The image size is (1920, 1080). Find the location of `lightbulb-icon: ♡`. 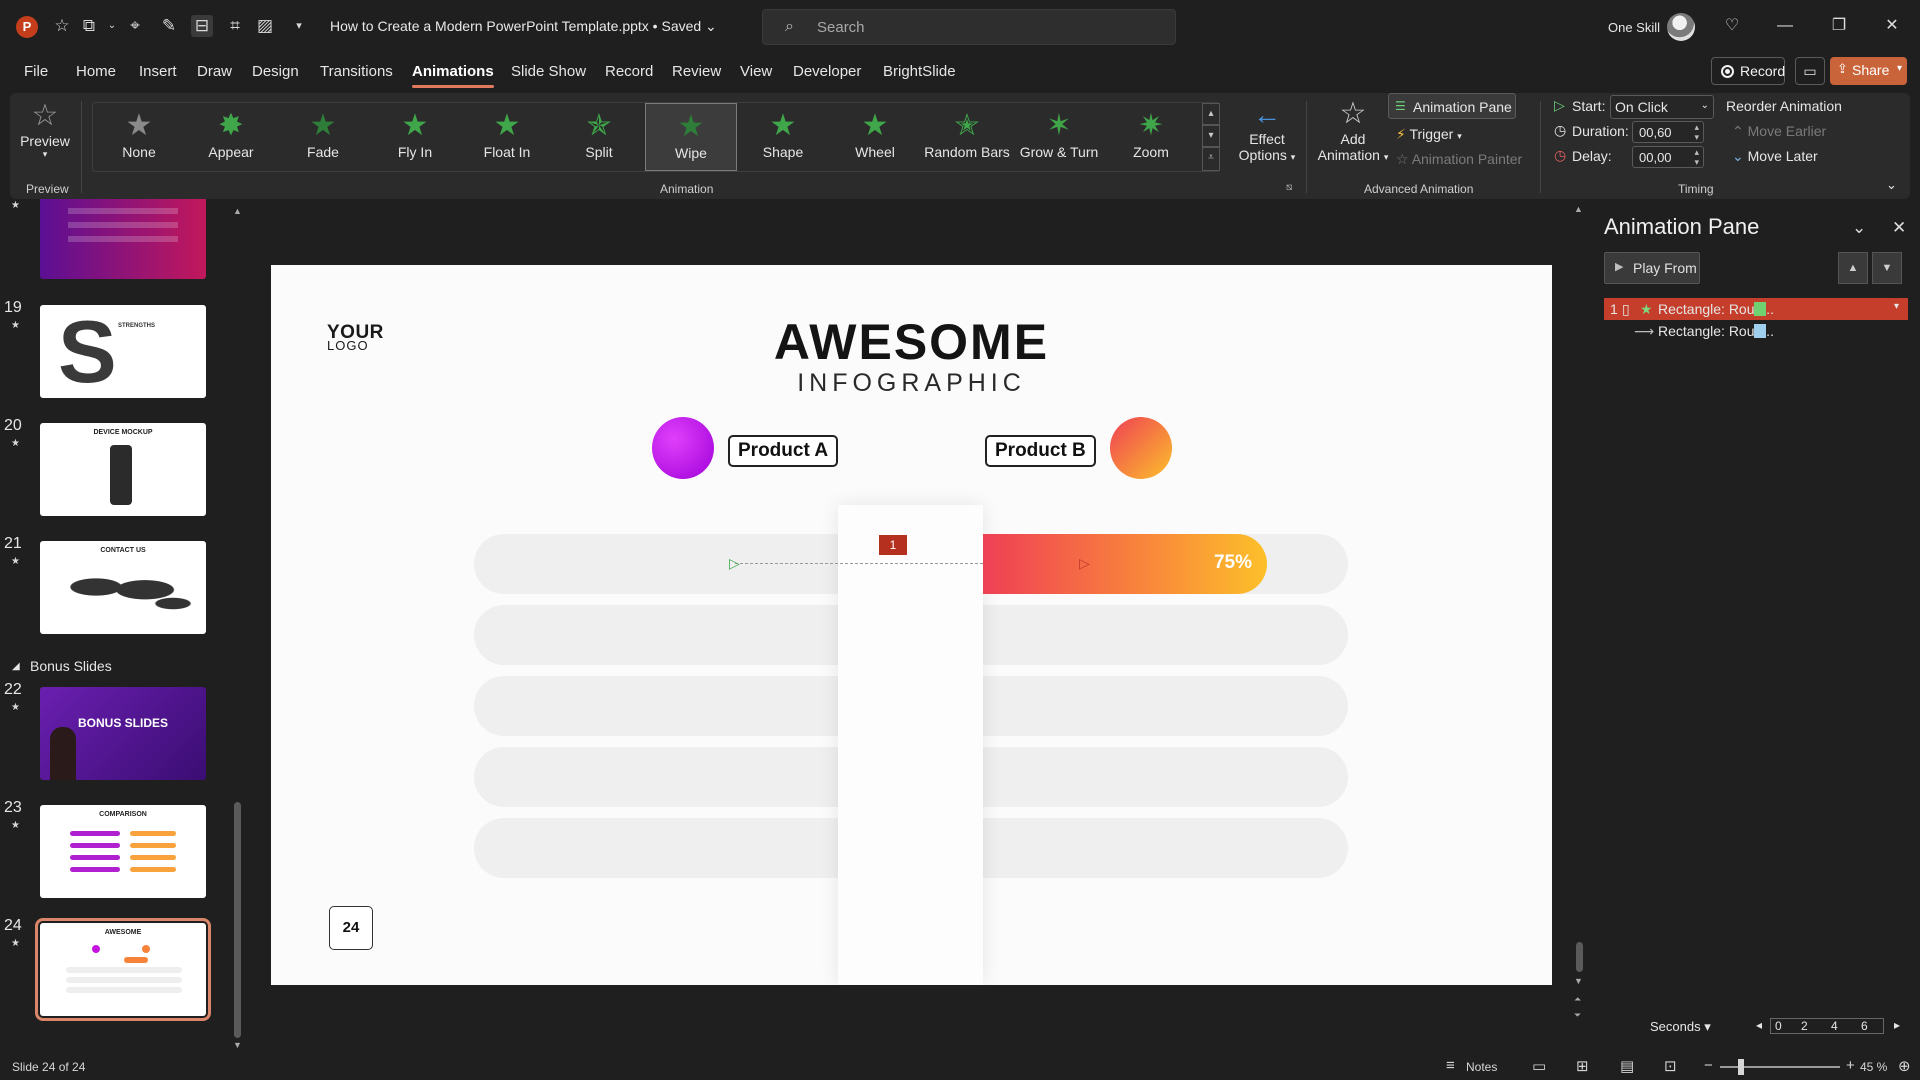

lightbulb-icon: ♡ is located at coordinates (1732, 26).